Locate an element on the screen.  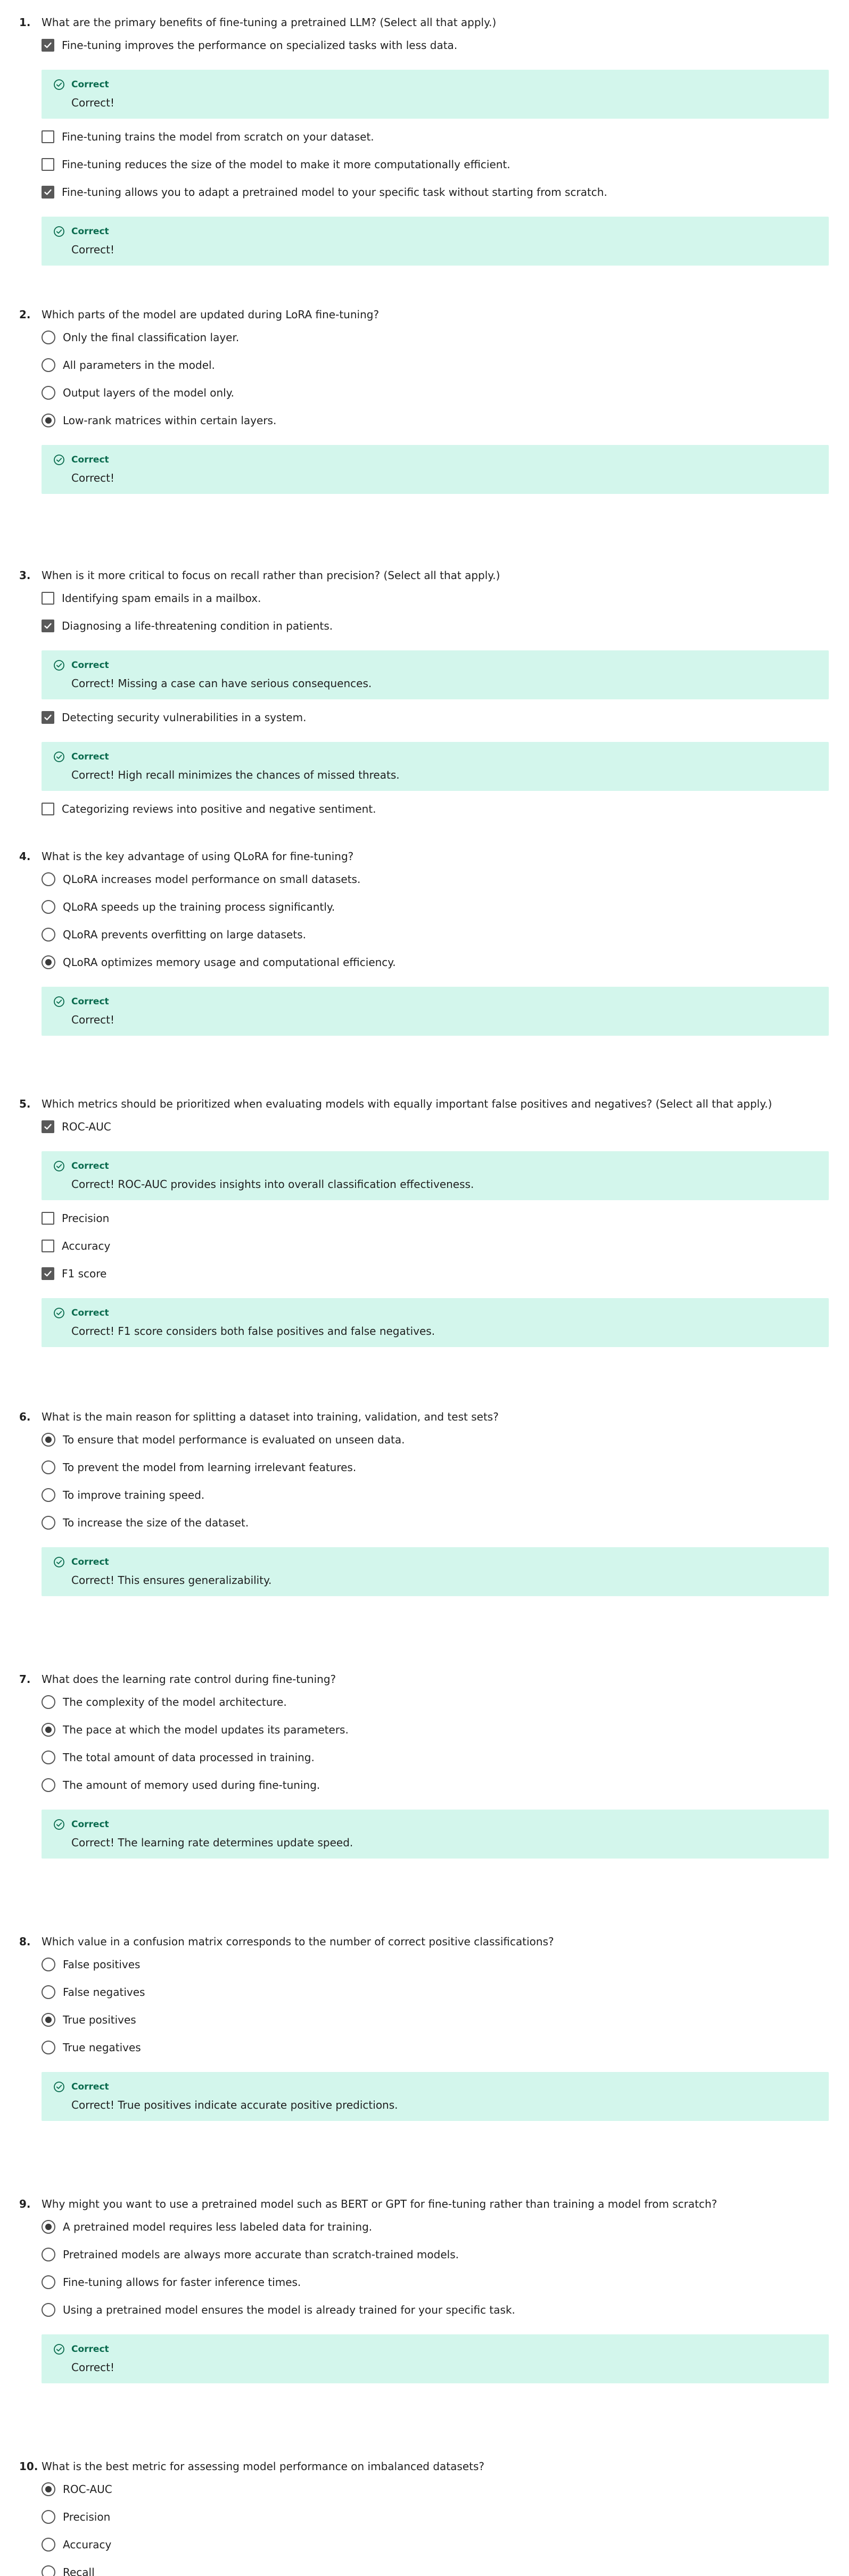
option-1: Only the final classification layer. is located at coordinates (414, 337).